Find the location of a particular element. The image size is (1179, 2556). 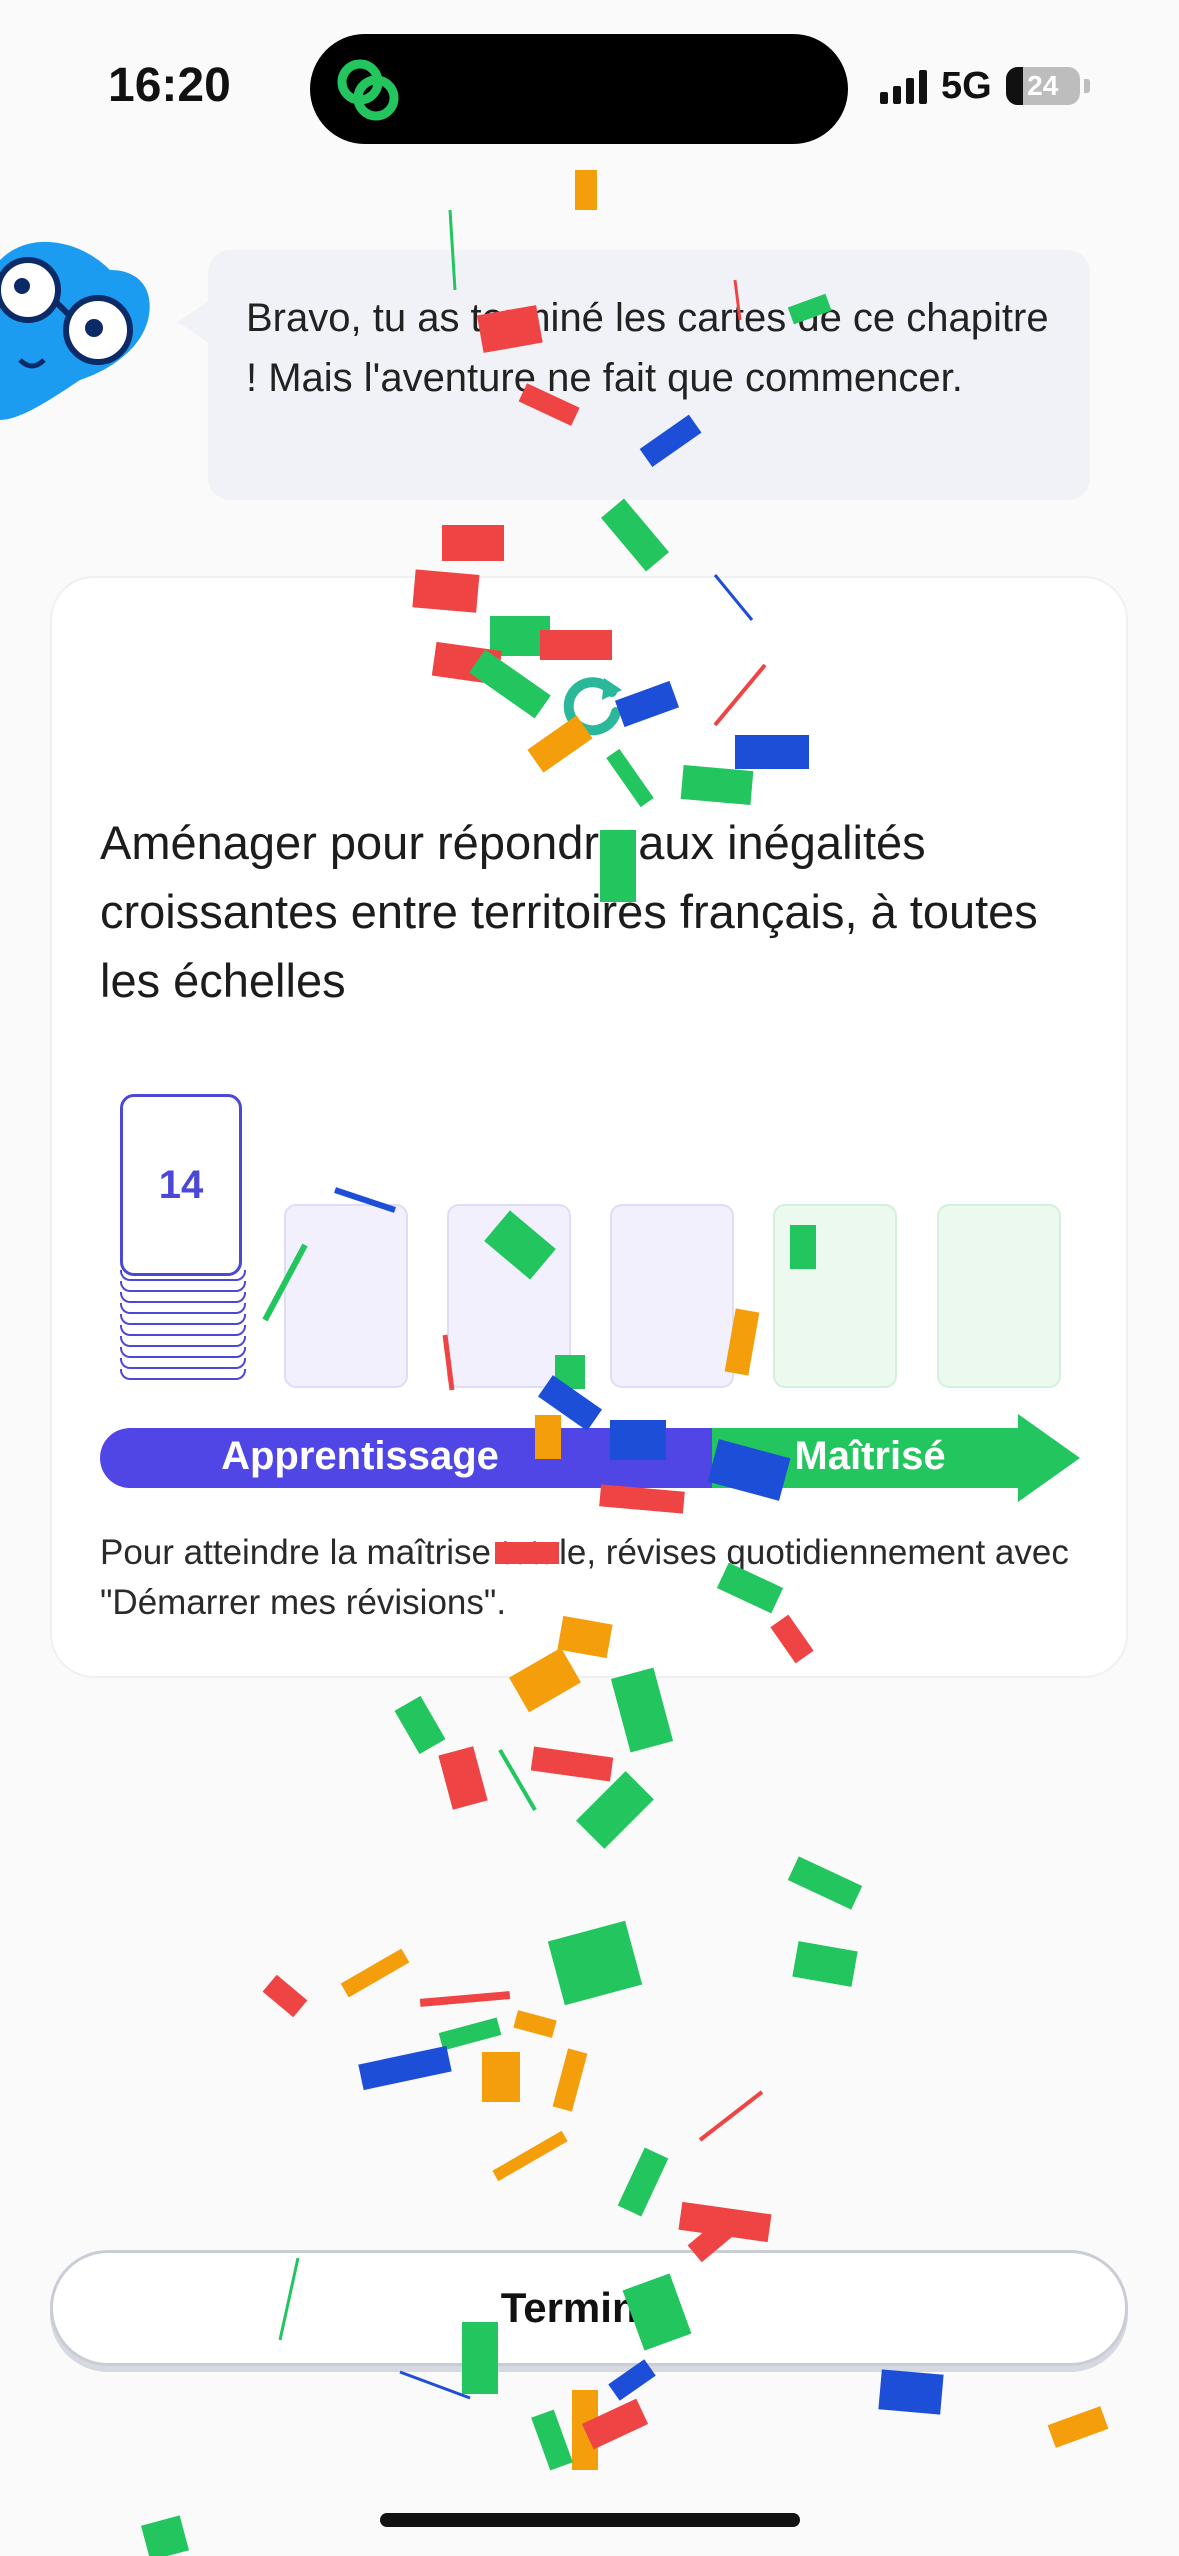

mascot-icon is located at coordinates (75, 330).